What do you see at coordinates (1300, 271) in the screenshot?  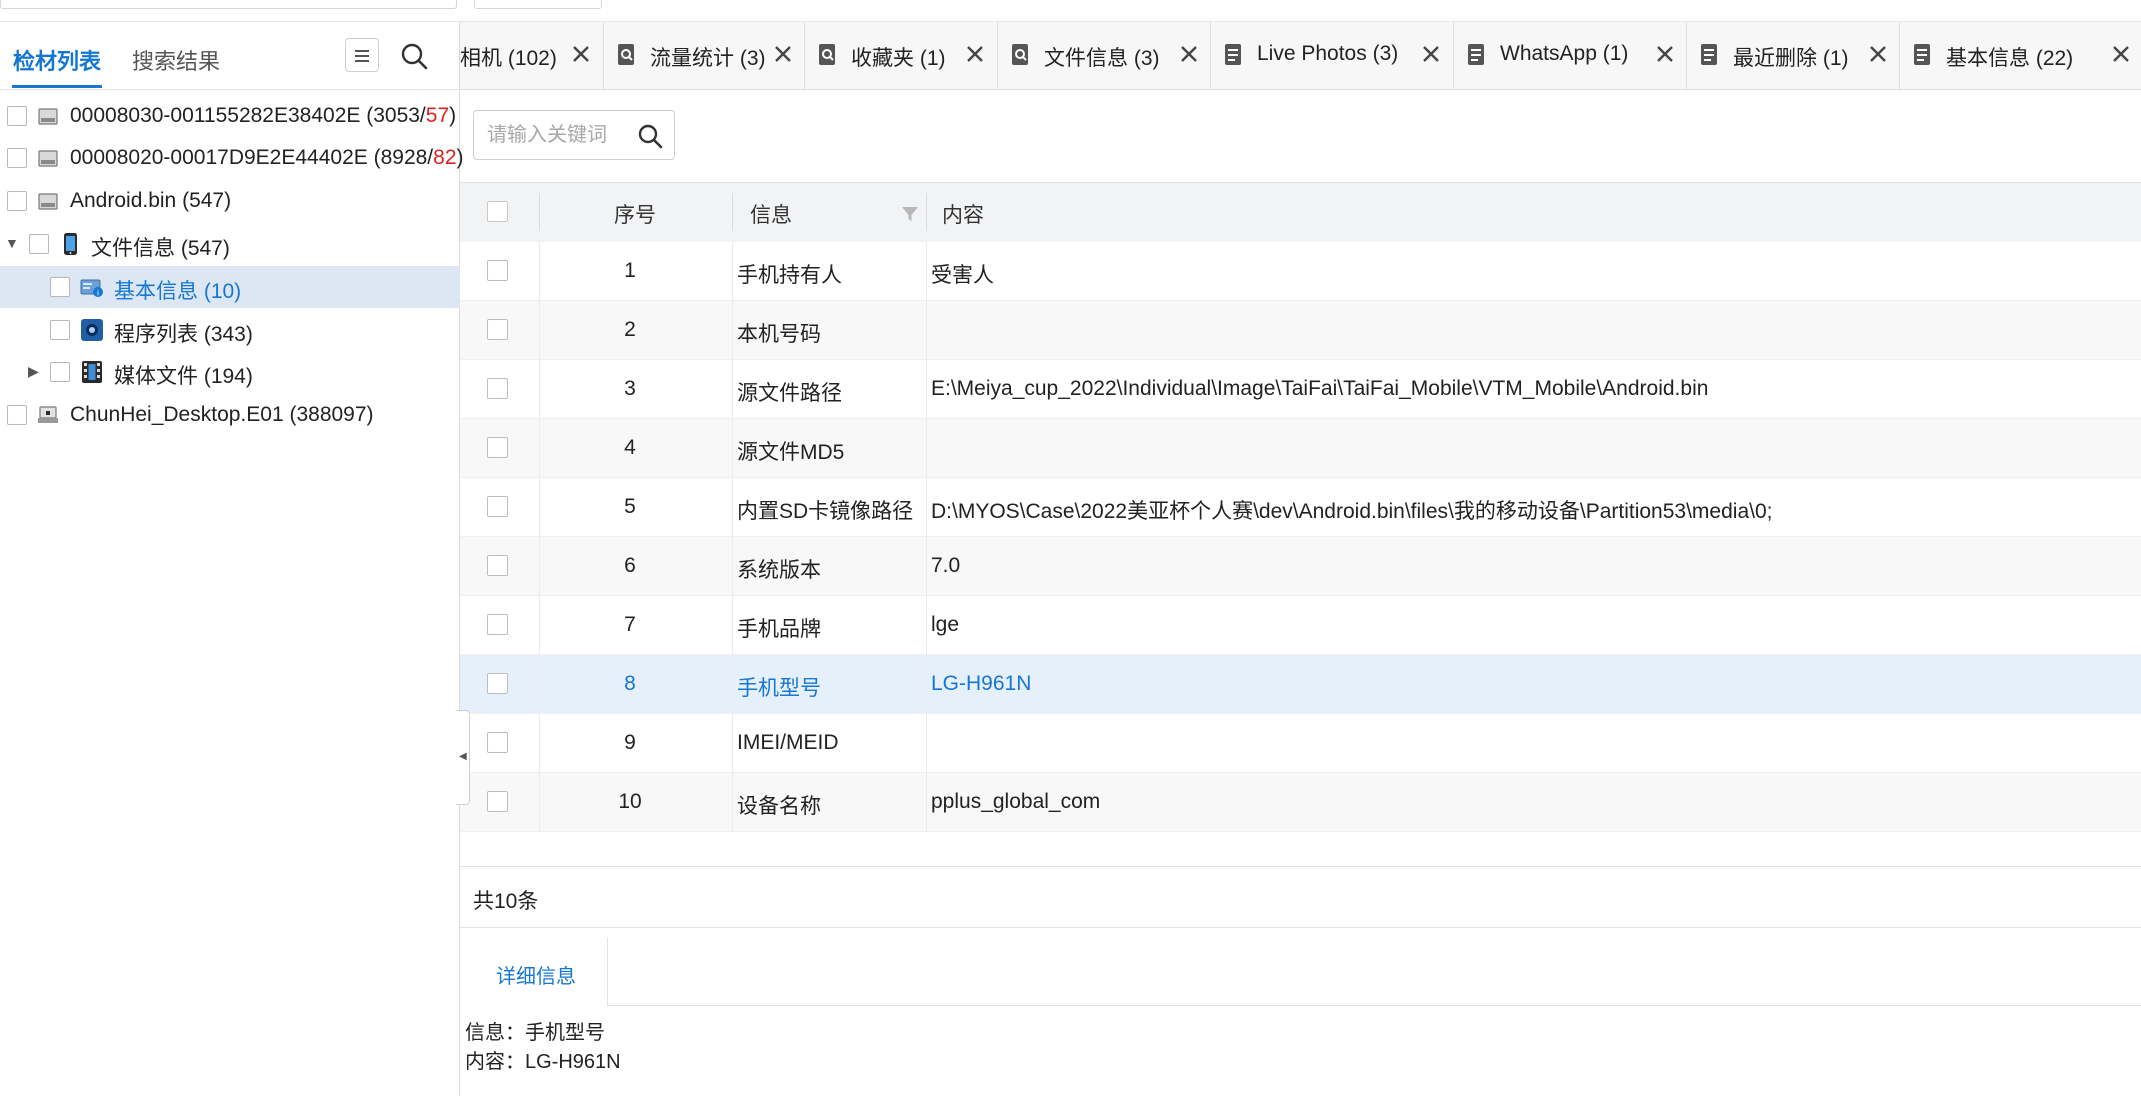 I see `table-row: 1 手机持有人 受害人` at bounding box center [1300, 271].